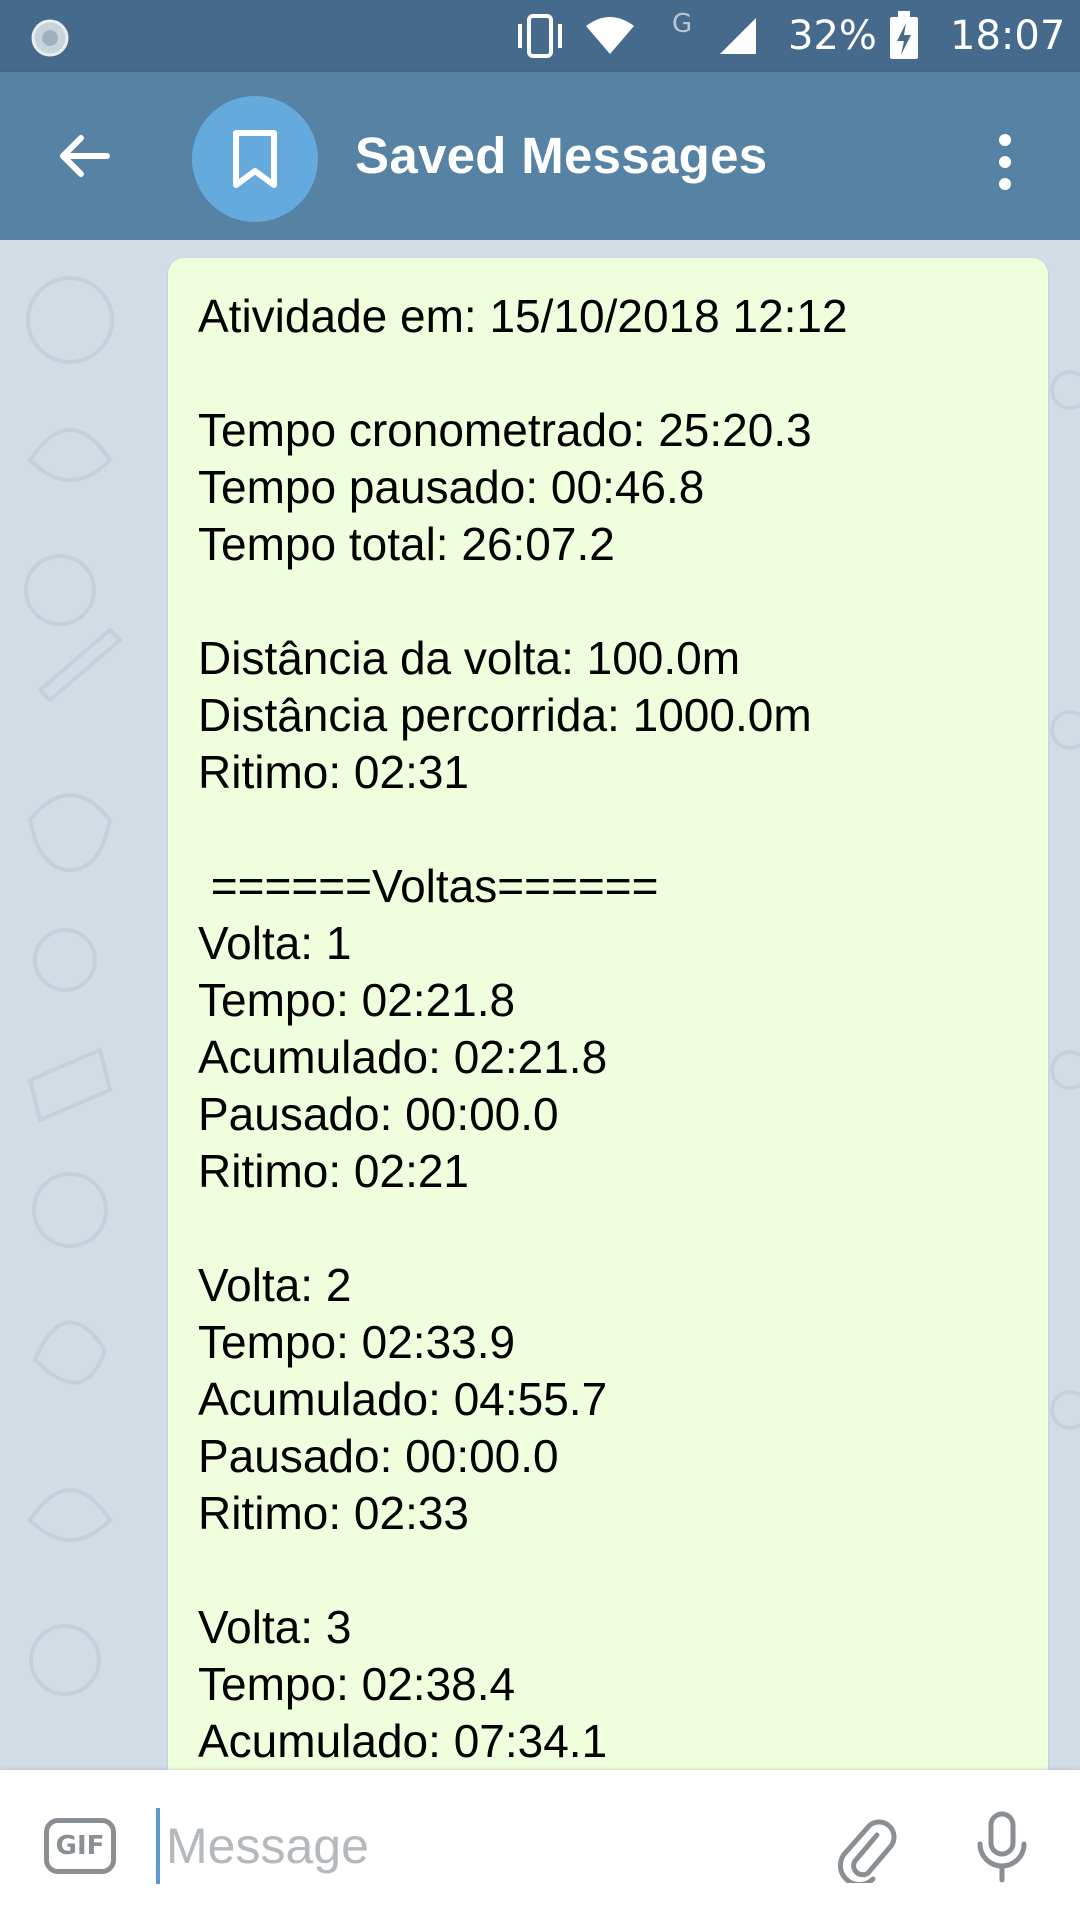  What do you see at coordinates (610, 36) in the screenshot?
I see `wifi-icon` at bounding box center [610, 36].